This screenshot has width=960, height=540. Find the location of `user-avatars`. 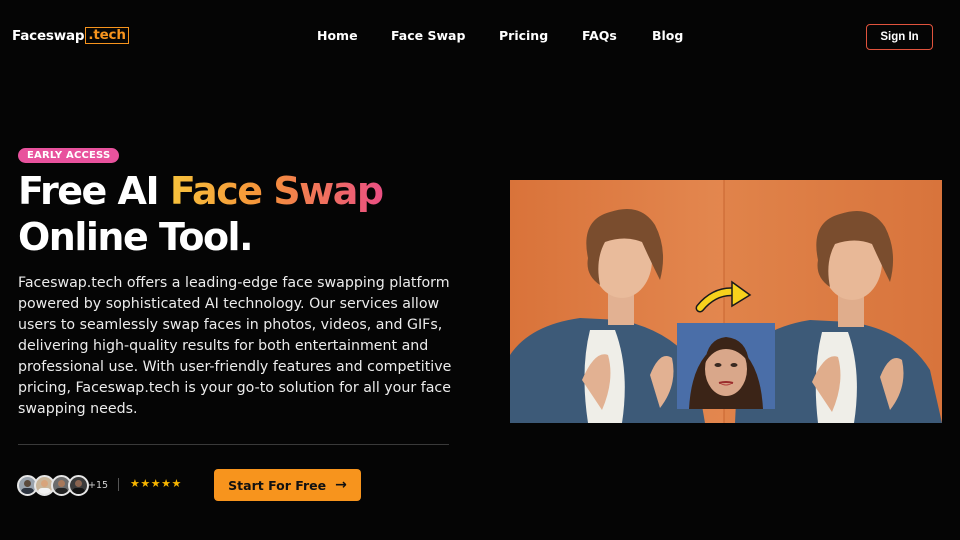

user-avatars is located at coordinates (53, 486).